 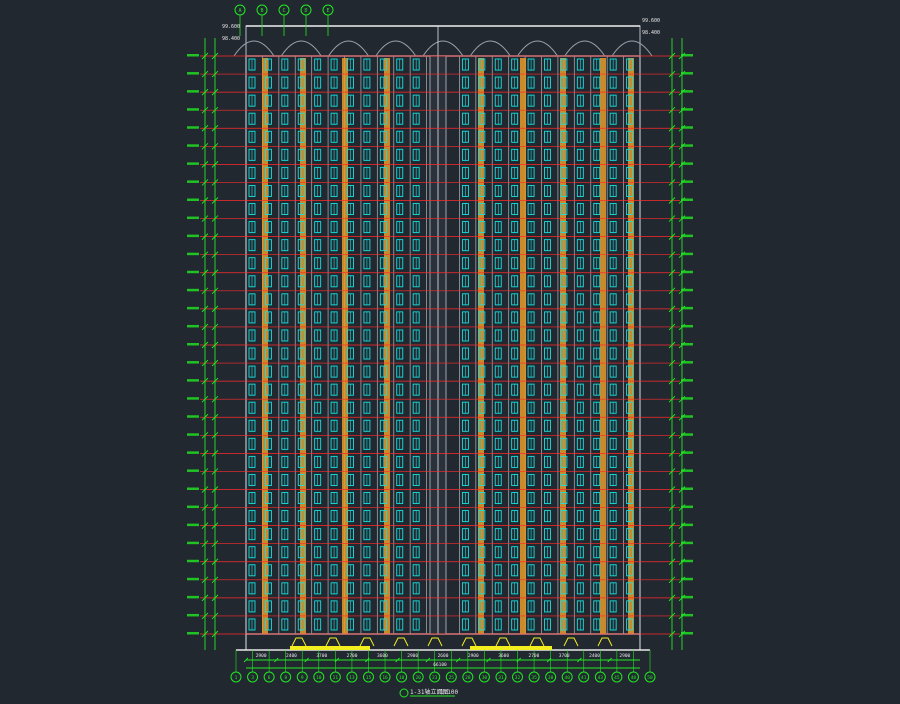 I want to click on axis-label: 41, so click(x=584, y=678).